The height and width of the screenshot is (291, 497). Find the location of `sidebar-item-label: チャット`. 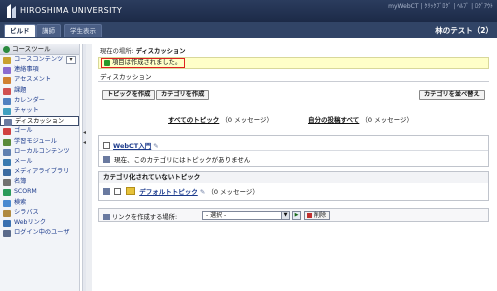

sidebar-item-label: チャット is located at coordinates (26, 110).